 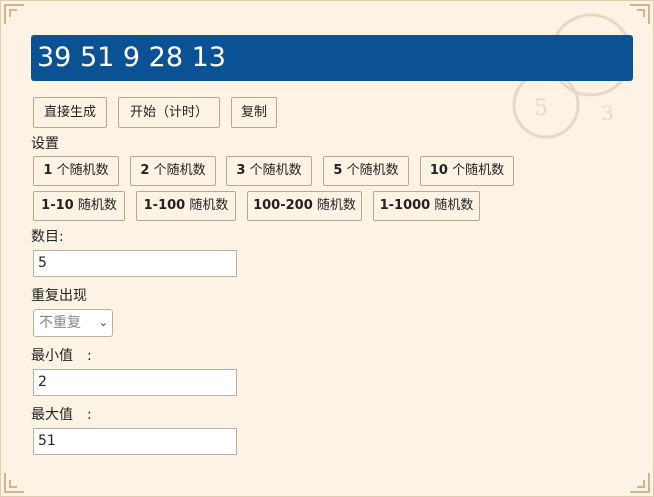 What do you see at coordinates (541, 108) in the screenshot?
I see `svg-text: 5` at bounding box center [541, 108].